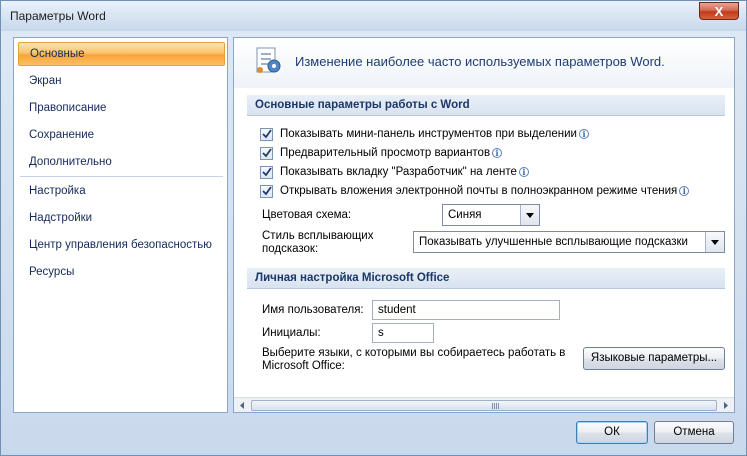 Image resolution: width=747 pixels, height=456 pixels. I want to click on tooltip-style-label-line2: подсказок:, so click(290, 249).